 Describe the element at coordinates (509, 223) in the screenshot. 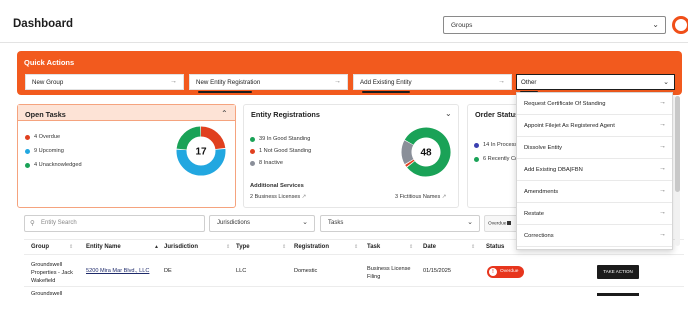

I see `close-icon` at that location.